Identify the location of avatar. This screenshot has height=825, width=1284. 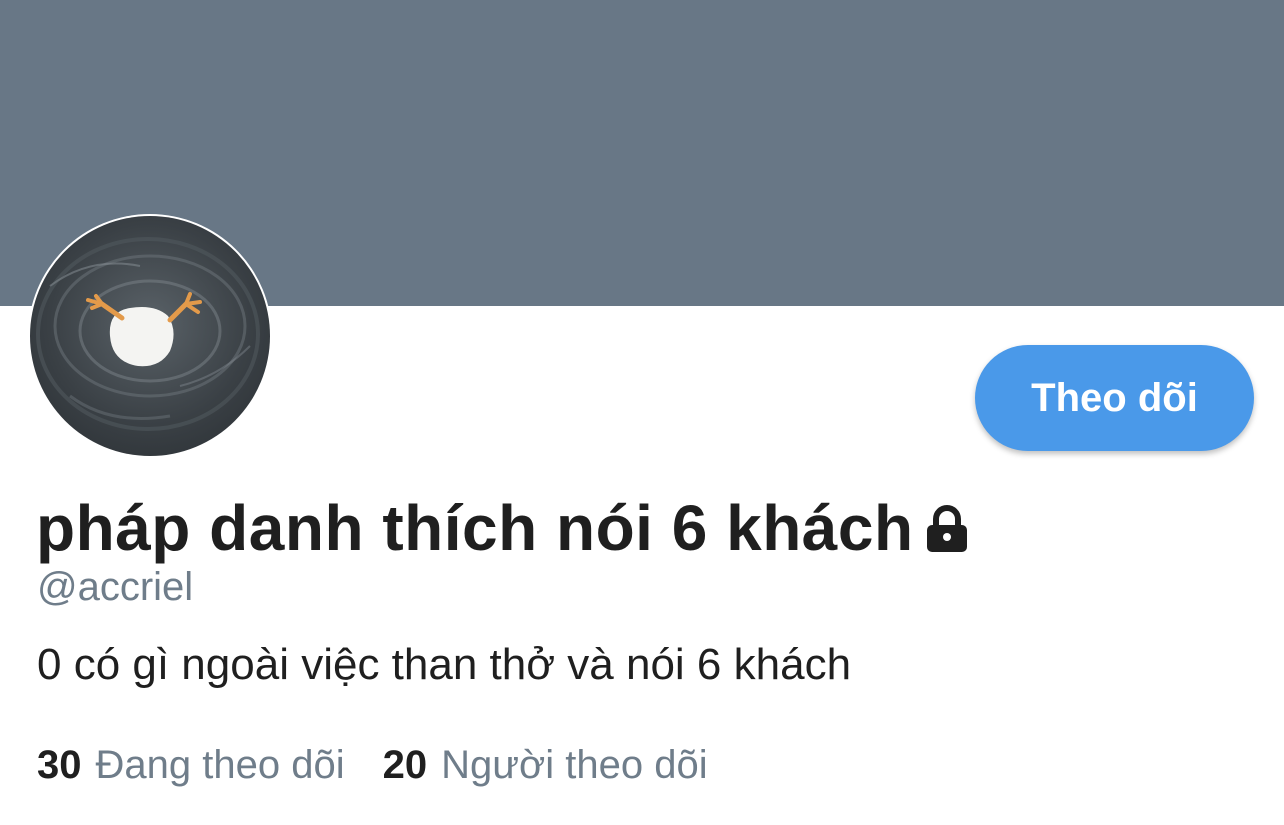
(150, 336).